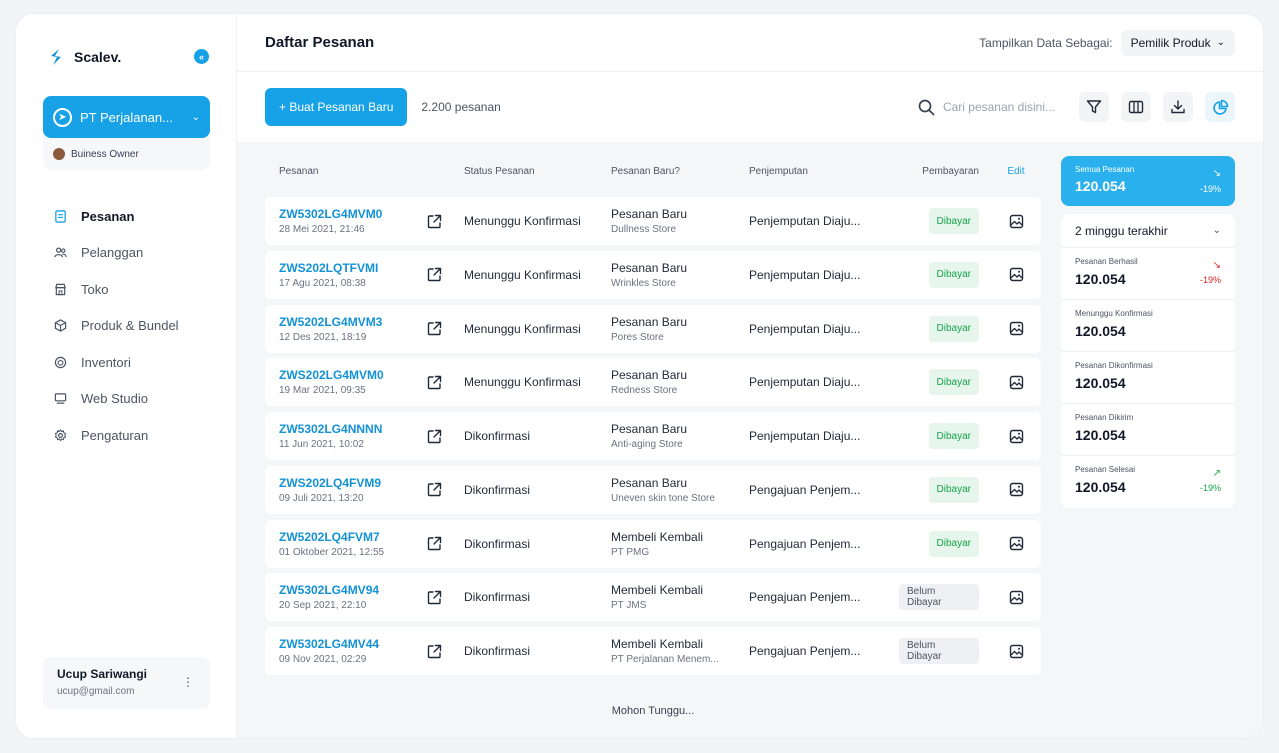  What do you see at coordinates (60, 252) in the screenshot?
I see `users-icon` at bounding box center [60, 252].